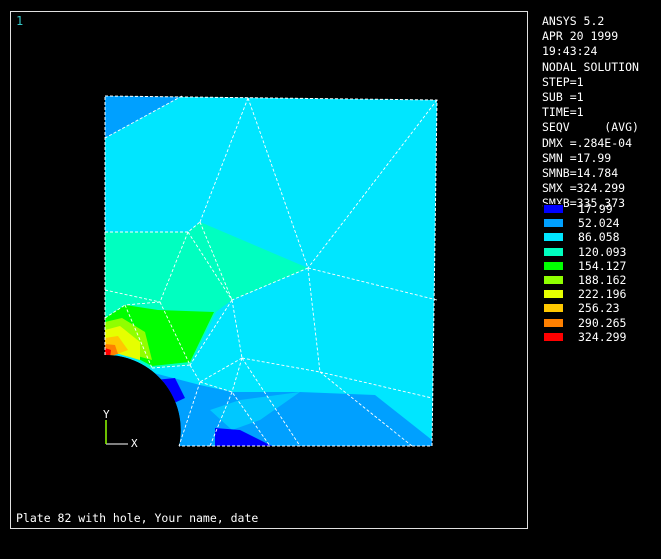 This screenshot has width=661, height=559. I want to click on info-line: 19:43:24, so click(570, 51).